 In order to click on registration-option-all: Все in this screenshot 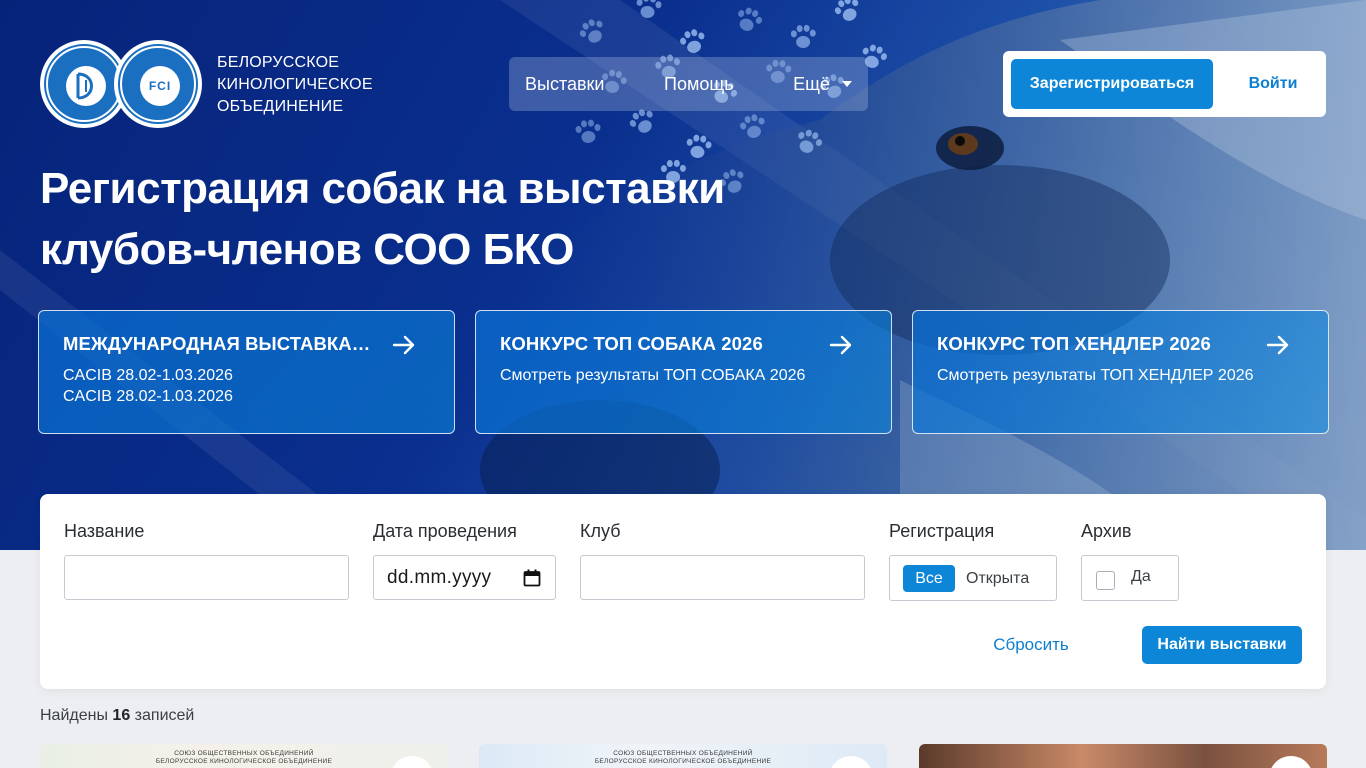, I will do `click(929, 578)`.